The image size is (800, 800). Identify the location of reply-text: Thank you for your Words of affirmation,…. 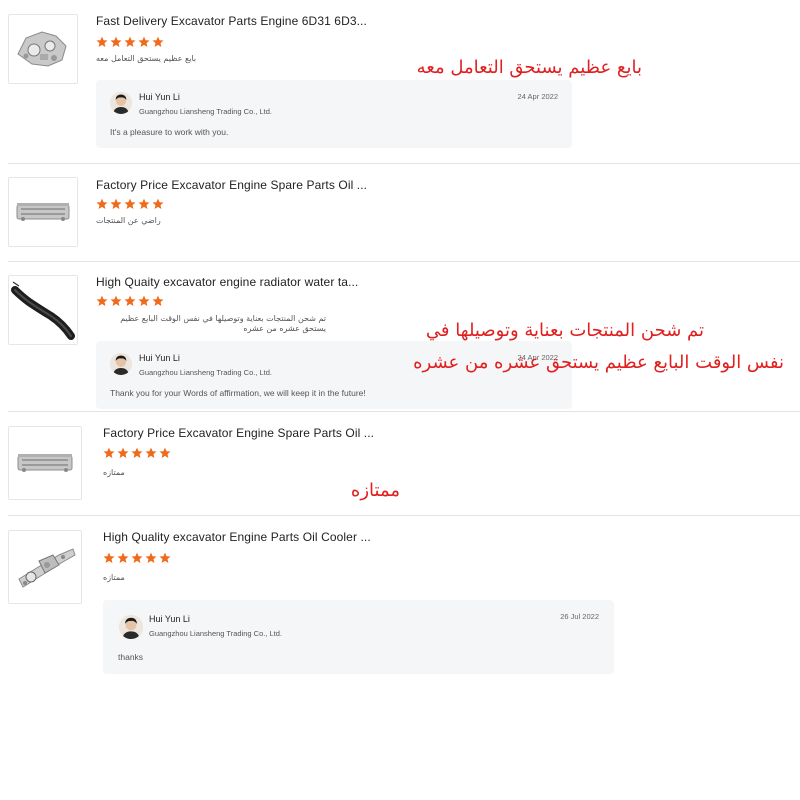
(238, 393).